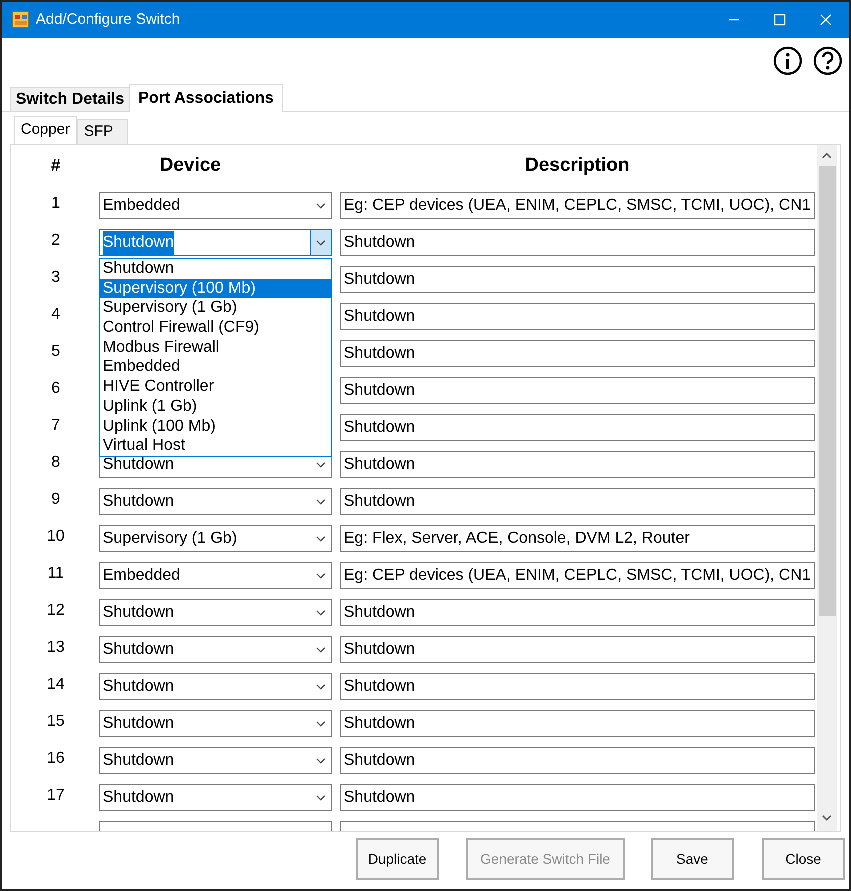  I want to click on button: Generate Switch File, so click(545, 859).